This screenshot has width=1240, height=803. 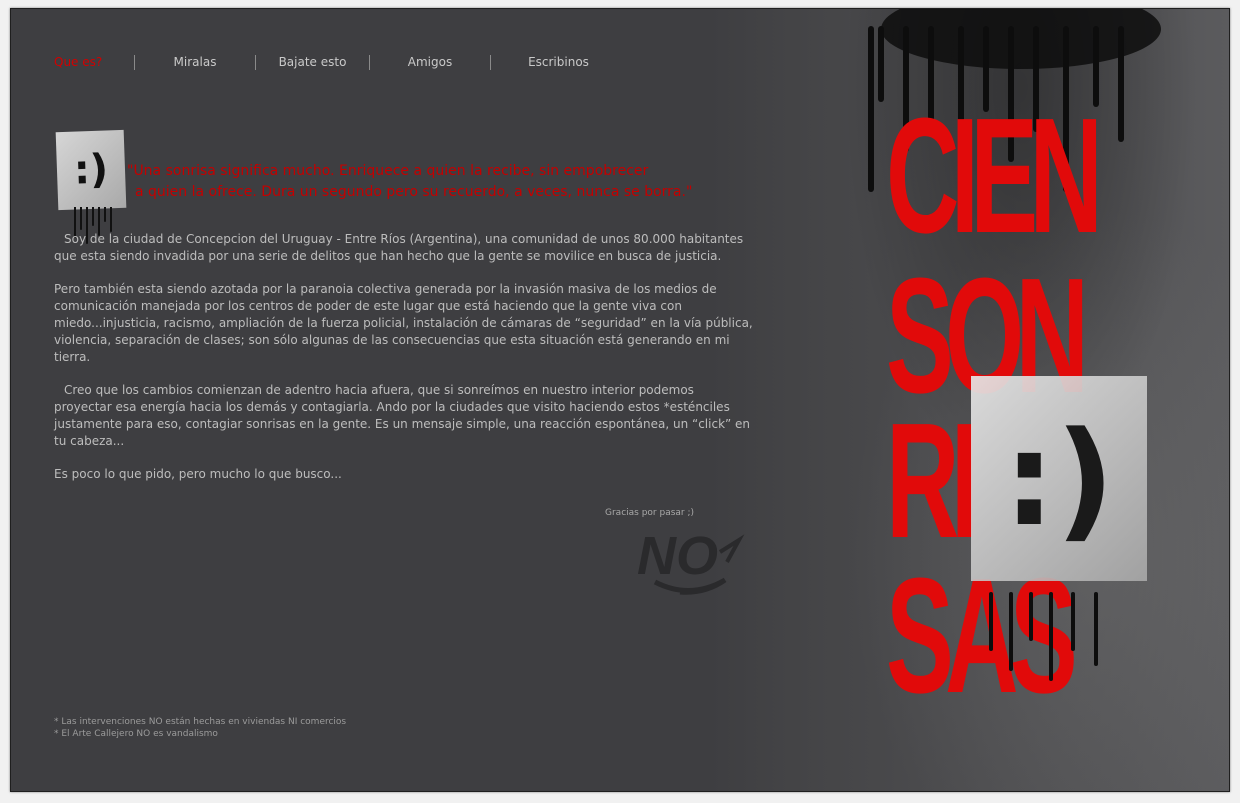 I want to click on smiley-text: :), so click(x=91, y=170).